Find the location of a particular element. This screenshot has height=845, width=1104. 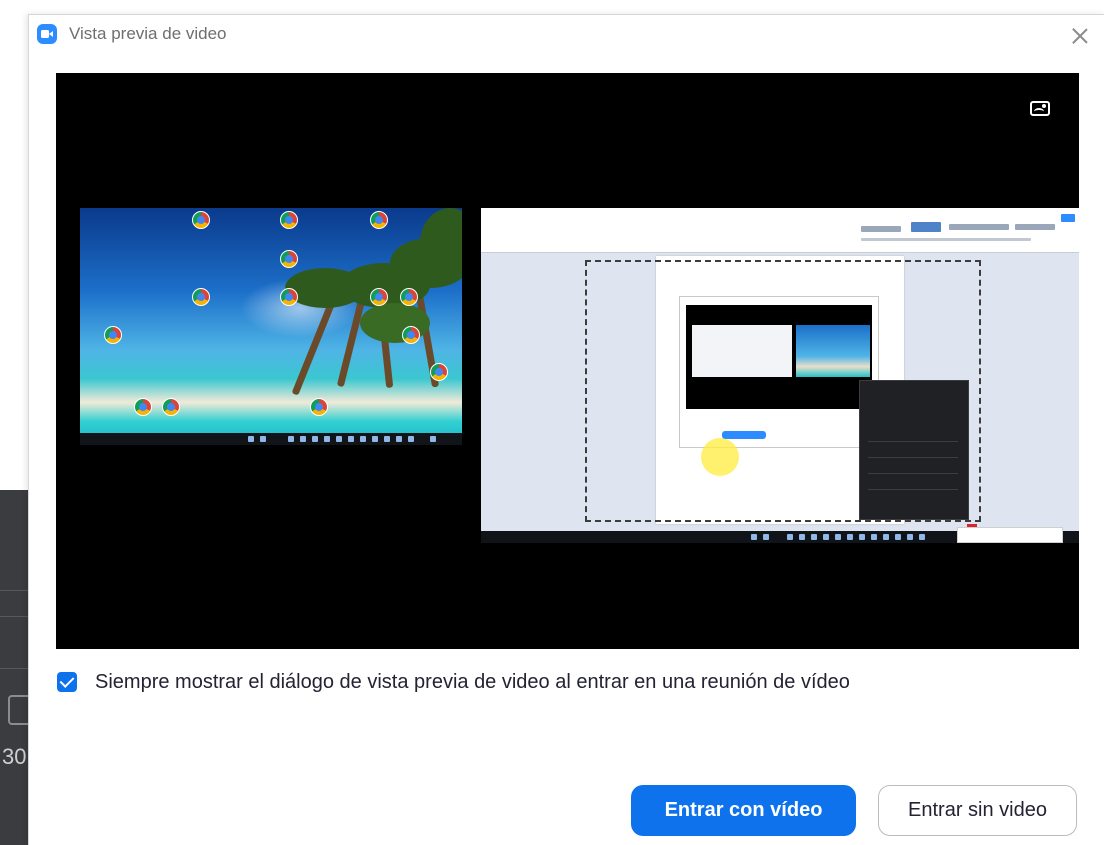

nested-right-screen is located at coordinates (833, 351).